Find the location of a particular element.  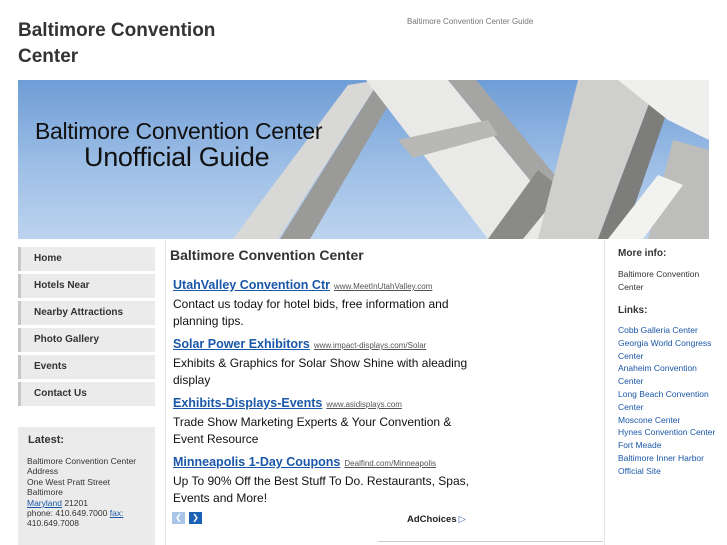

banner-heading: Baltimore Convention Center is located at coordinates (179, 131).